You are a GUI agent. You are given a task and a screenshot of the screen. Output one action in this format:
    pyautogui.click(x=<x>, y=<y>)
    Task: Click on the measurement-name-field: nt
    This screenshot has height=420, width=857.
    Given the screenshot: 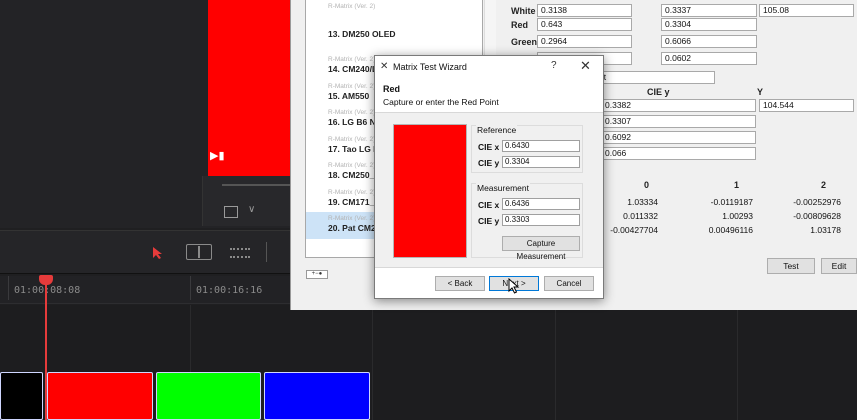 What is the action you would take?
    pyautogui.click(x=655, y=77)
    